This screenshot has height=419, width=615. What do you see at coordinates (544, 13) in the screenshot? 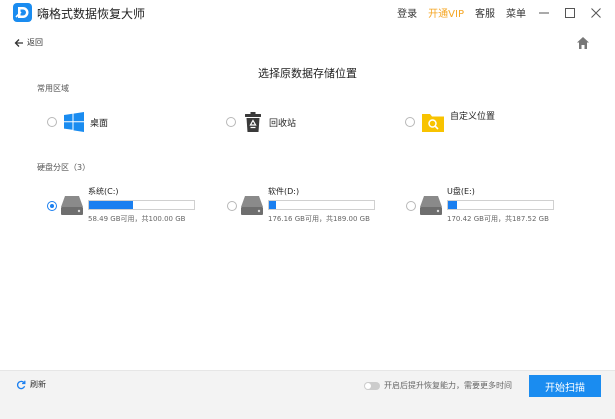
I see `minimize-icon` at bounding box center [544, 13].